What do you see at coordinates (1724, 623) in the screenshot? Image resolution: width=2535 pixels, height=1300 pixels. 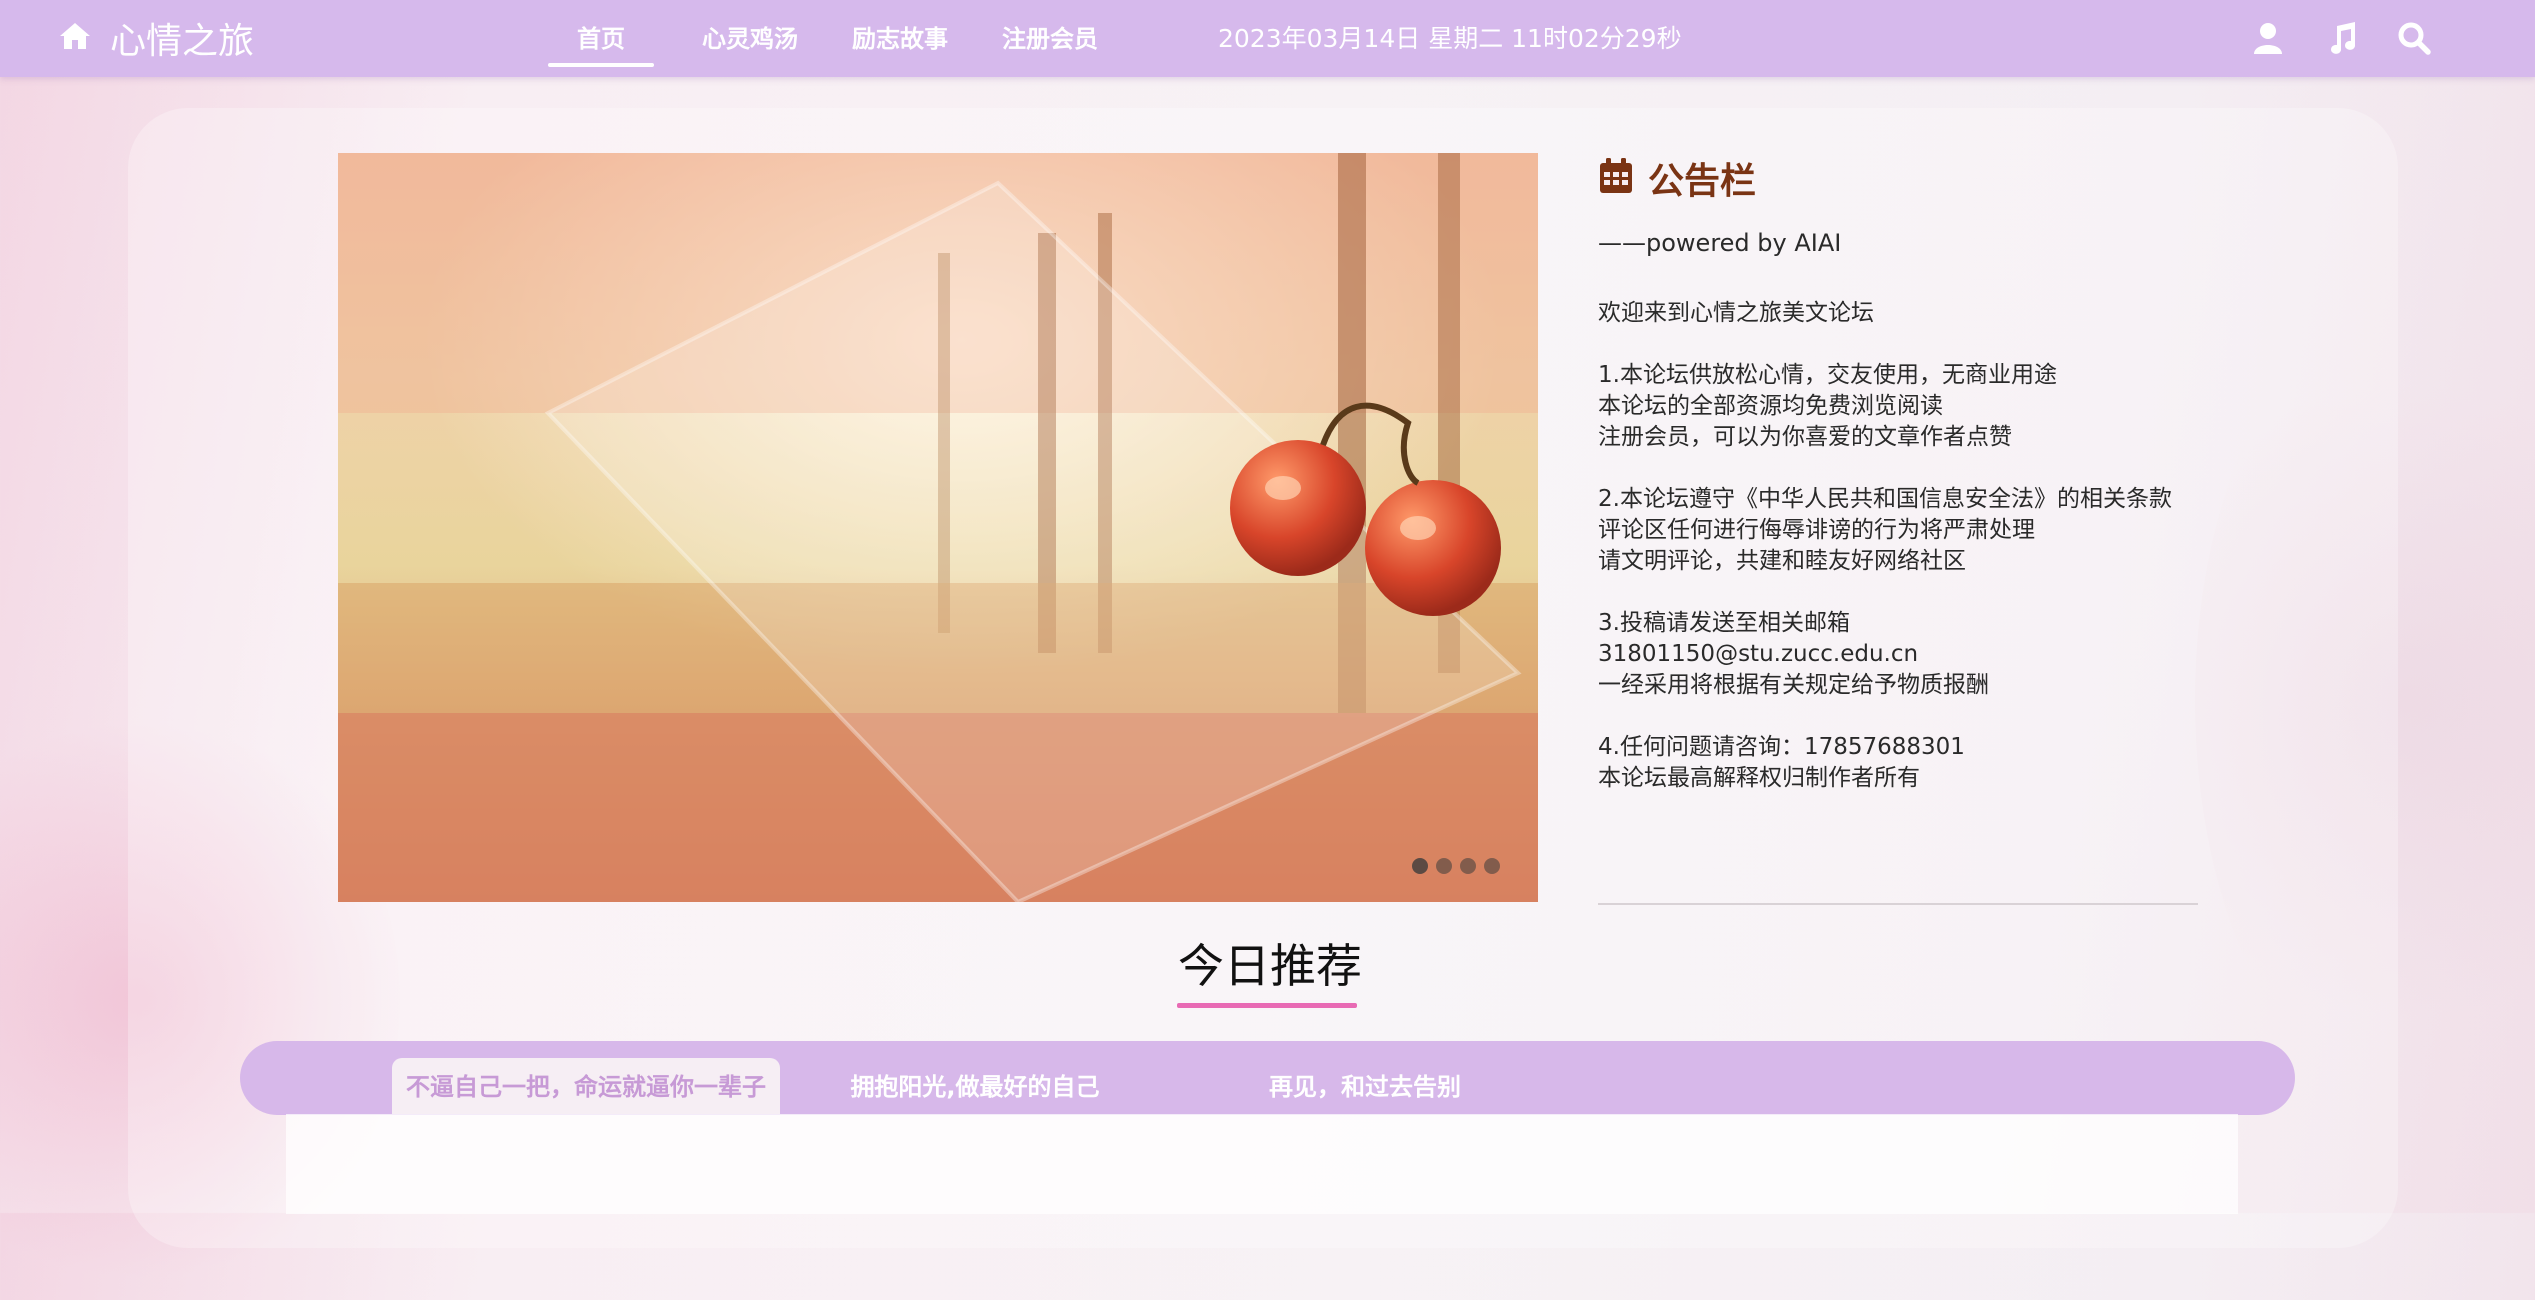 I see `notice-line: 3.投稿请发送至相关邮箱` at bounding box center [1724, 623].